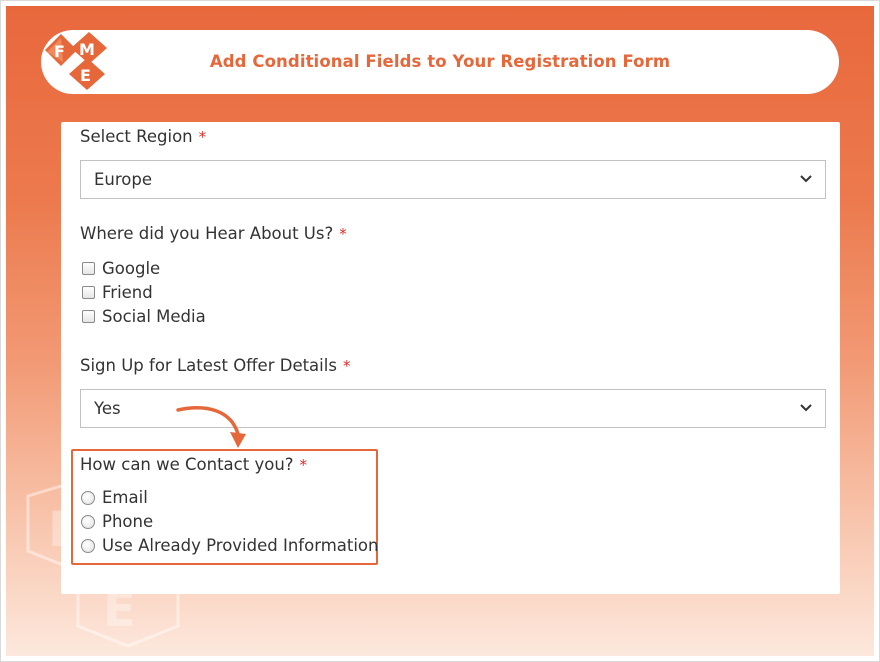 The image size is (880, 662). What do you see at coordinates (131, 268) in the screenshot?
I see `checkbox-label: Google` at bounding box center [131, 268].